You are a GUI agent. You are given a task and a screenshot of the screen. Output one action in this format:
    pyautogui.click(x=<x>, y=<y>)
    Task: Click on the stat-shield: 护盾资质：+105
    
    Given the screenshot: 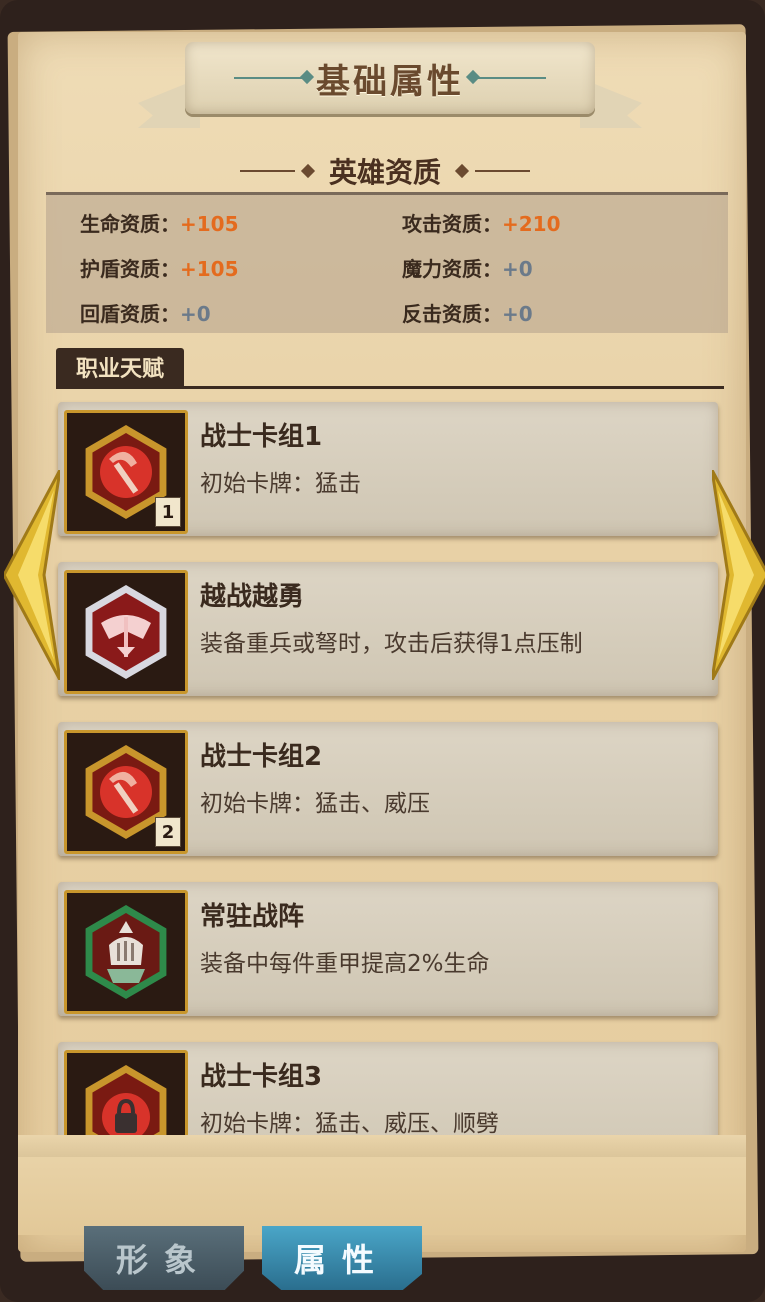 What is the action you would take?
    pyautogui.click(x=159, y=267)
    